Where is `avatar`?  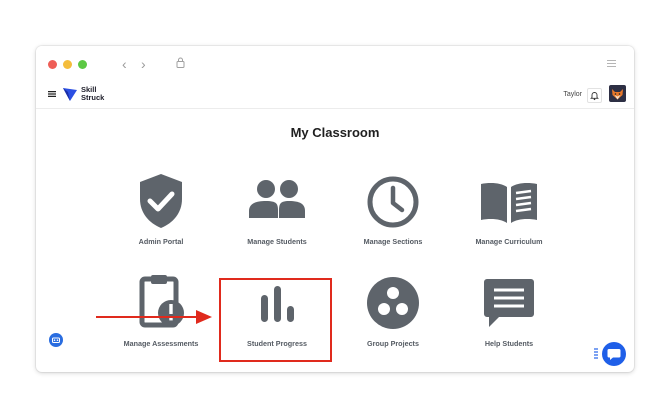
avatar is located at coordinates (617, 93).